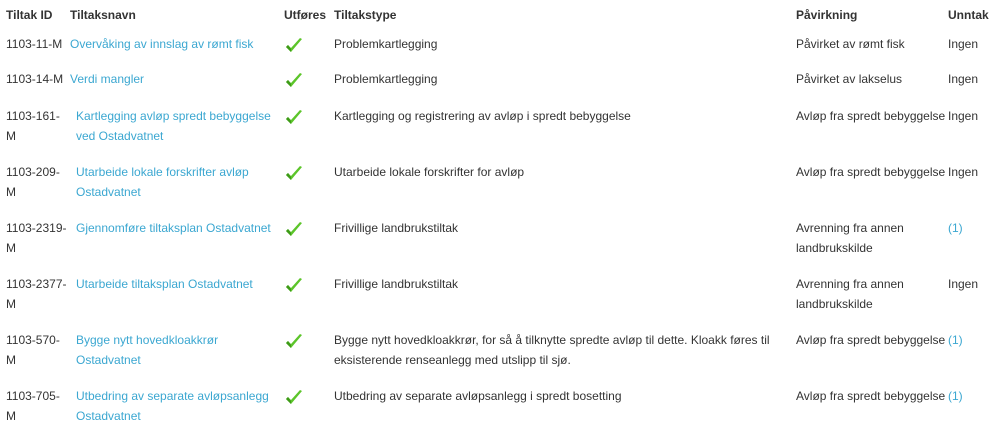  What do you see at coordinates (33, 350) in the screenshot?
I see `measure-id: 1103-570-M` at bounding box center [33, 350].